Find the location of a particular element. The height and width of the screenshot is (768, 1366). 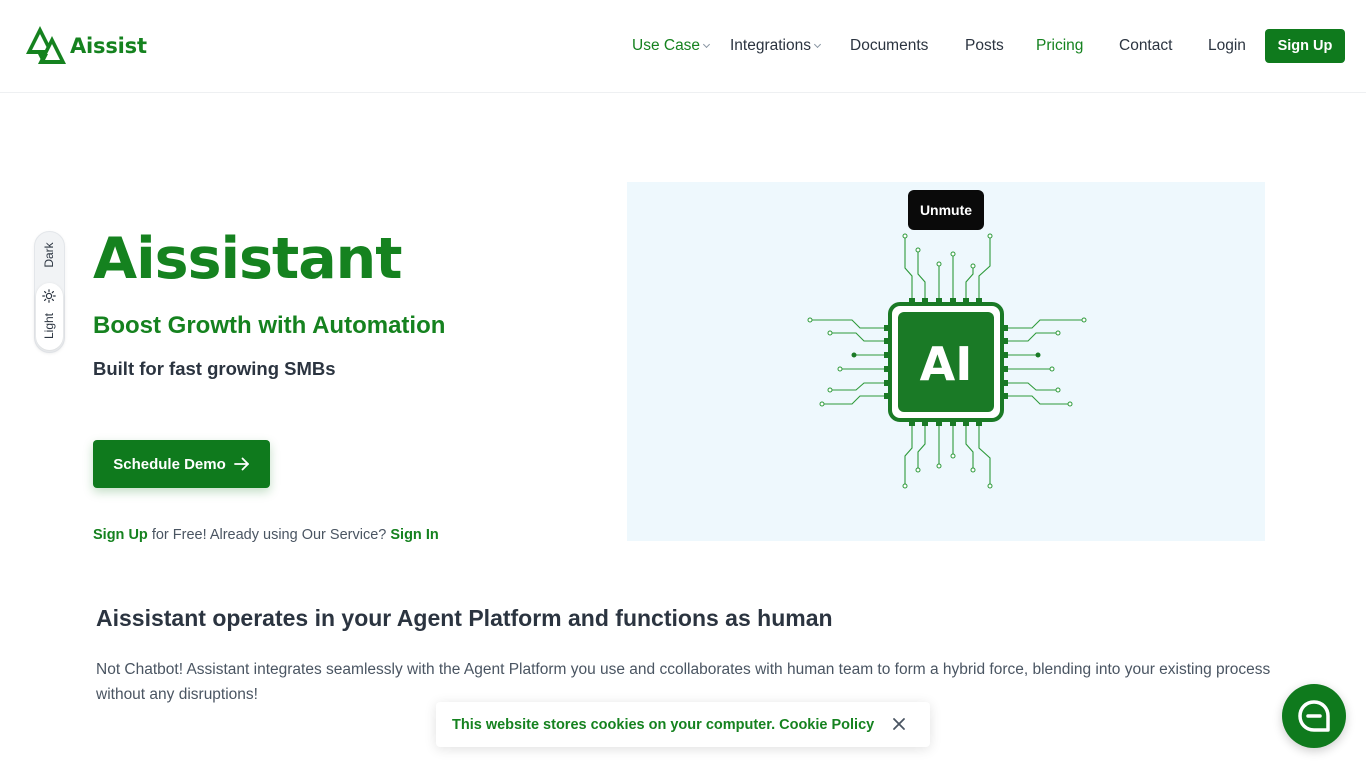

signin-link: Sign In is located at coordinates (414, 535).